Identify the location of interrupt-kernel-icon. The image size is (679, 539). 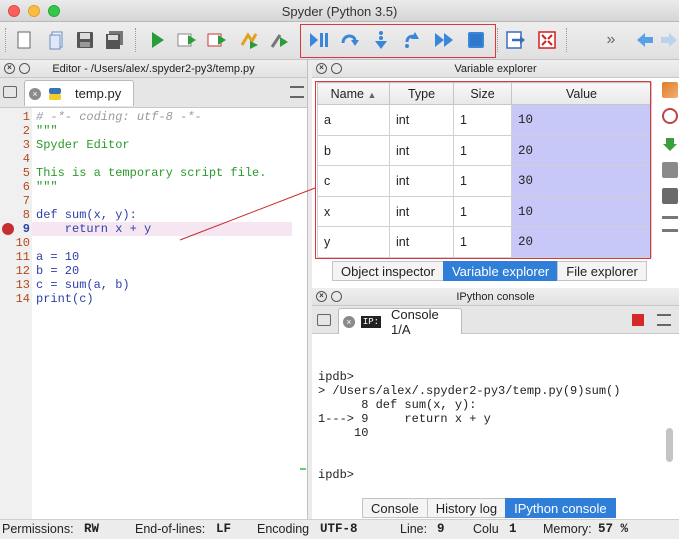
(638, 320).